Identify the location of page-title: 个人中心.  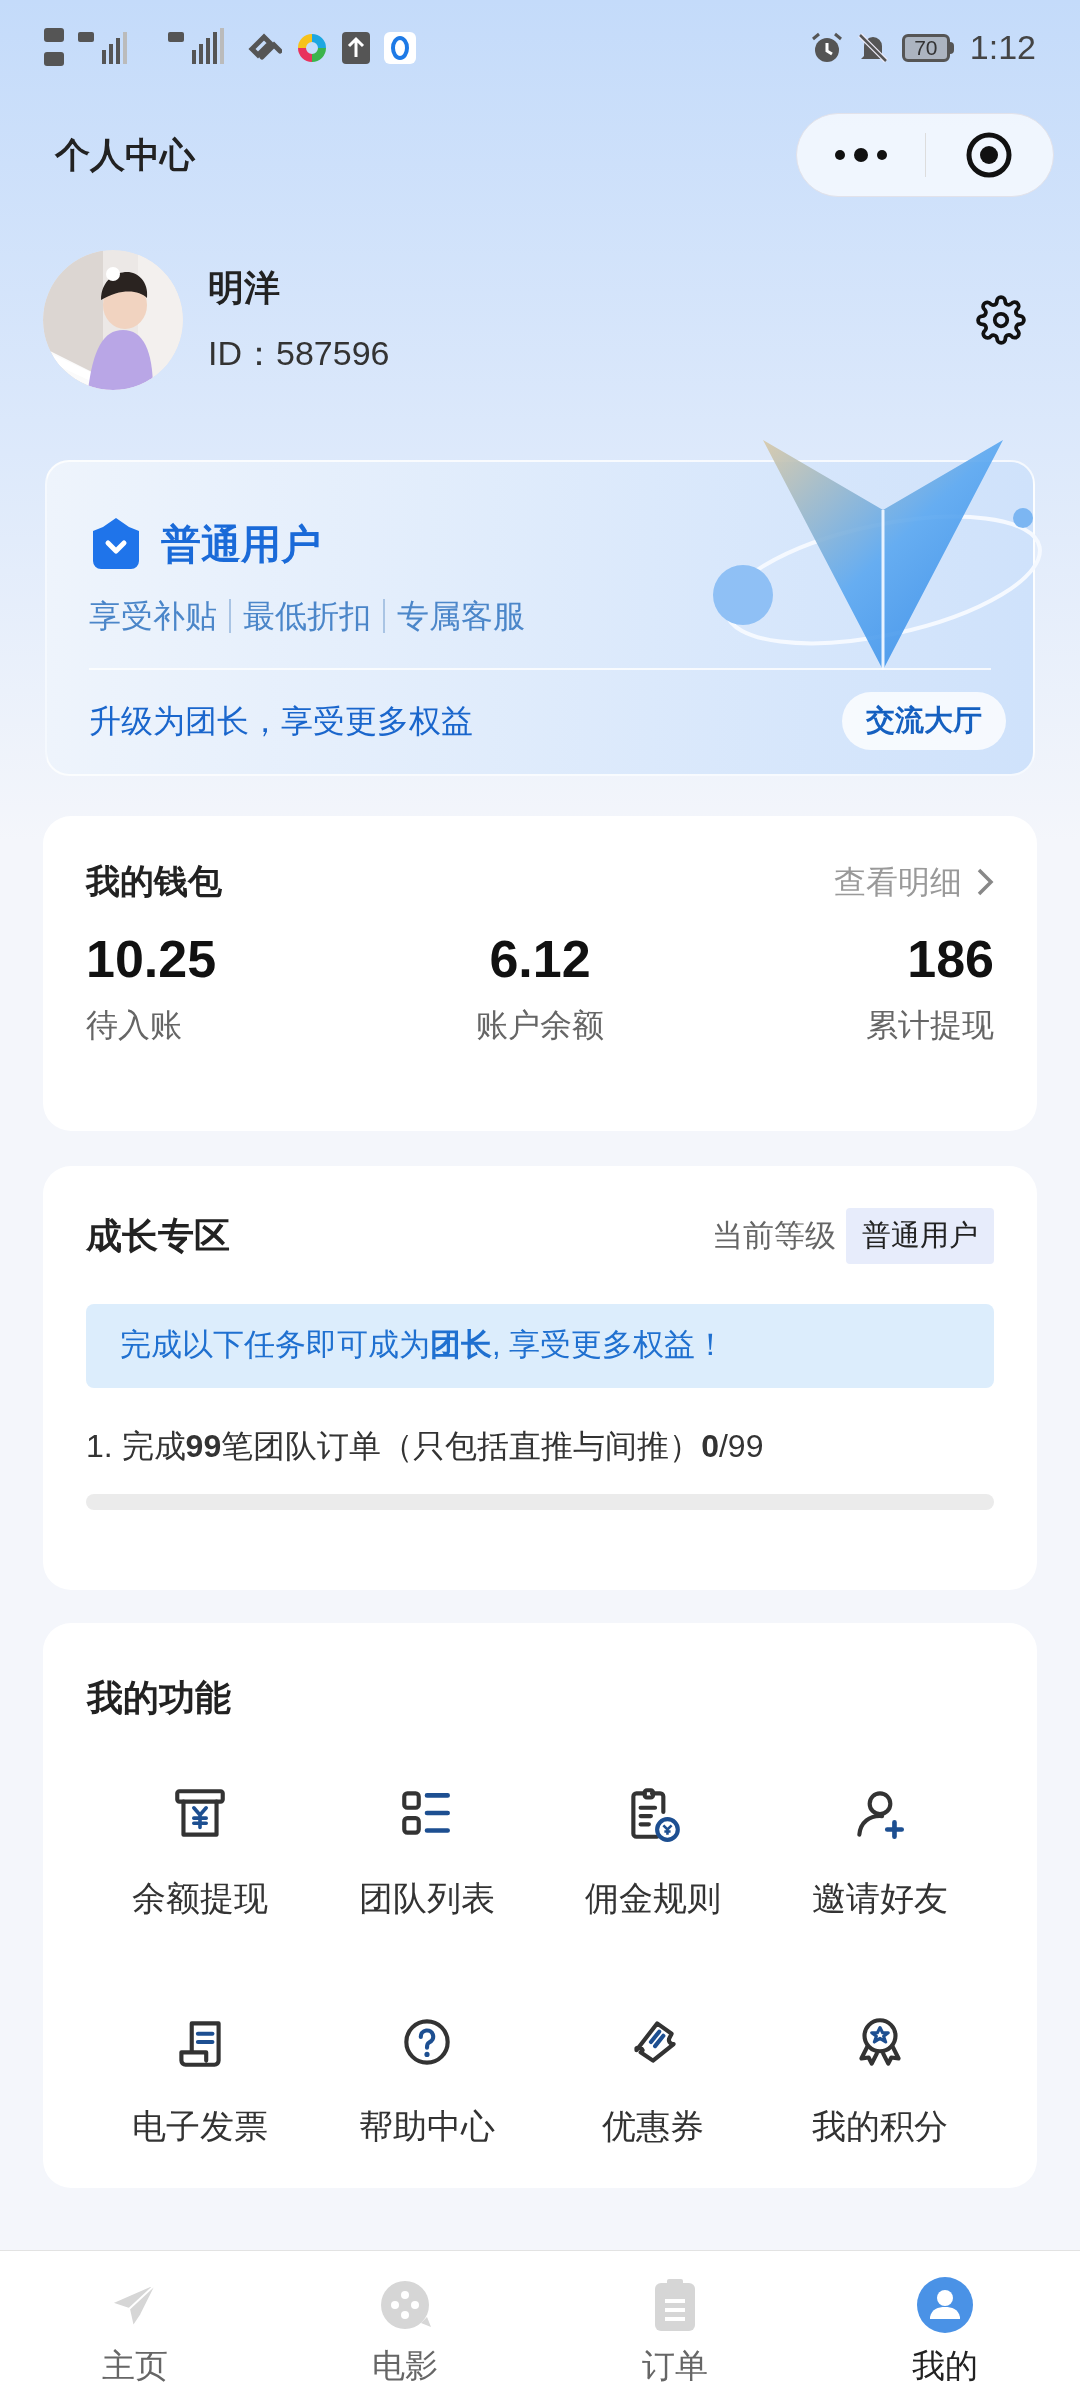
(125, 154).